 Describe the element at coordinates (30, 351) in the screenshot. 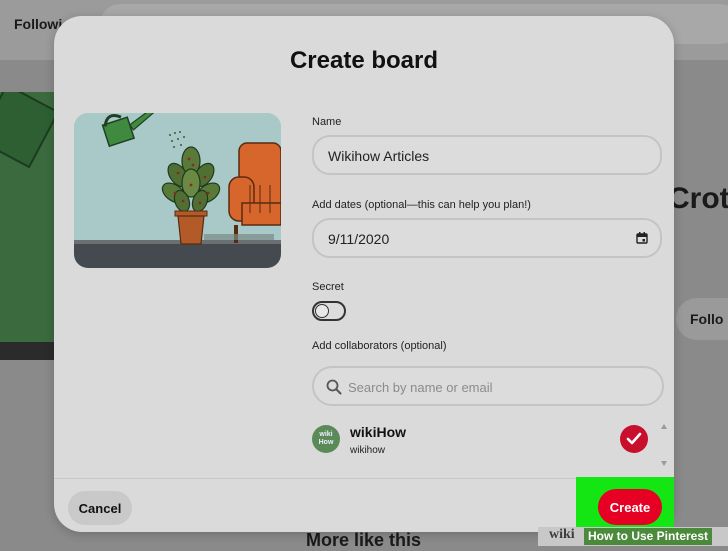

I see `floor-shape` at that location.